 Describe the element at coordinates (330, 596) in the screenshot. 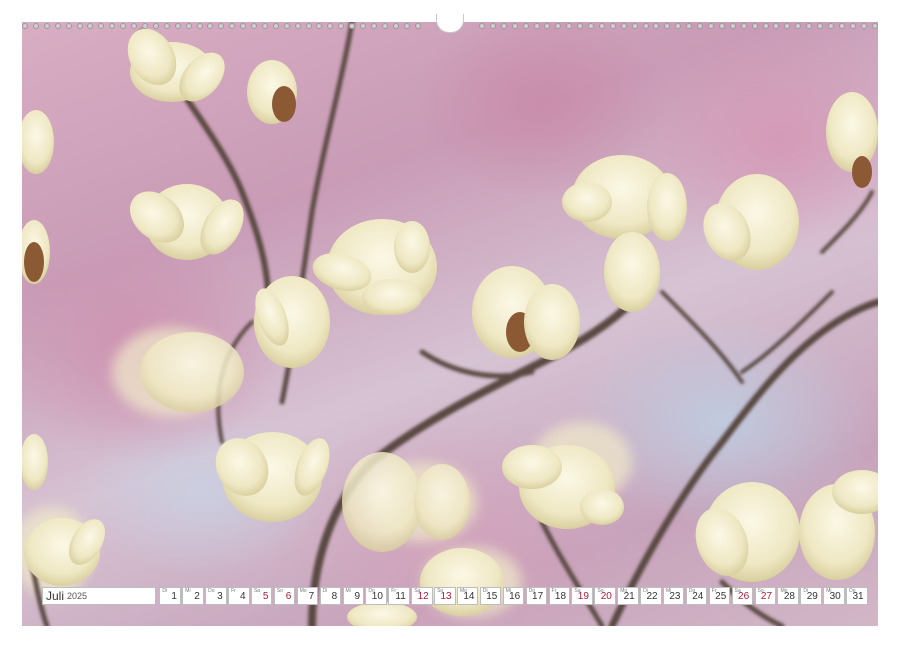

I see `day-cell: Di 8` at that location.